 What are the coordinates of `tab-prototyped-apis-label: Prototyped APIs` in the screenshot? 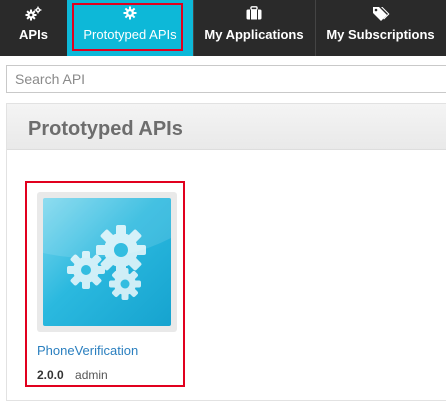 It's located at (130, 34).